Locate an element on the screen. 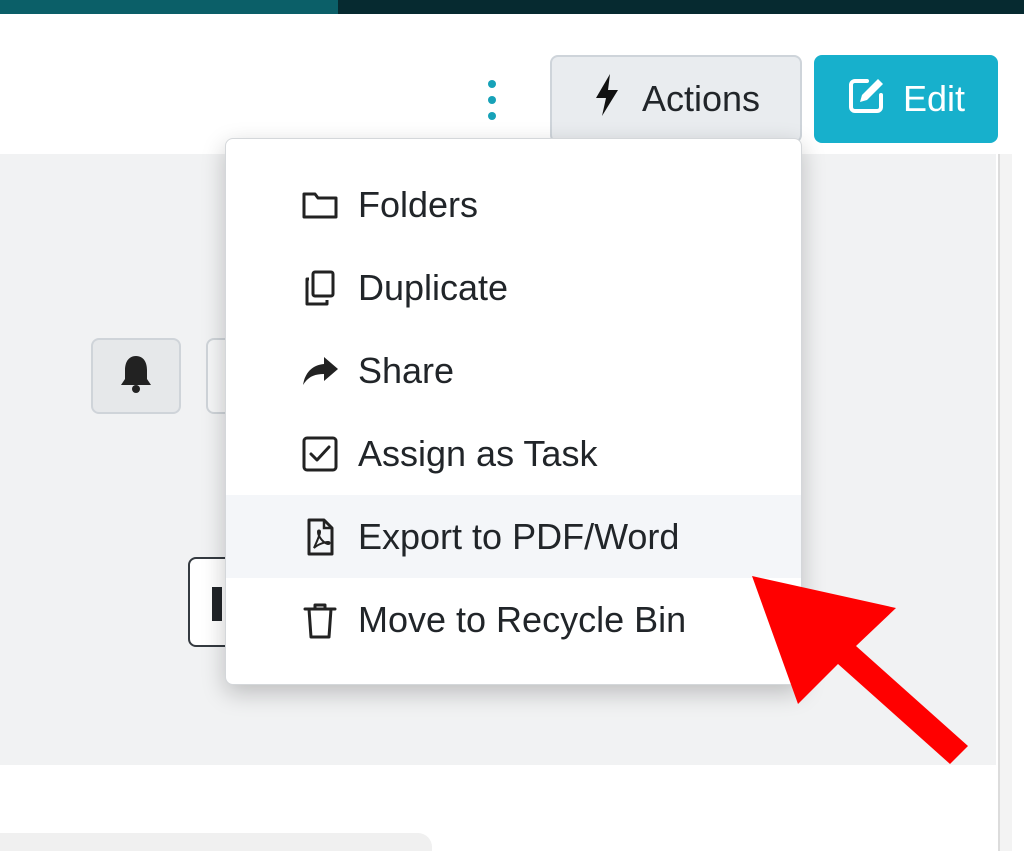  bell-icon is located at coordinates (136, 376).